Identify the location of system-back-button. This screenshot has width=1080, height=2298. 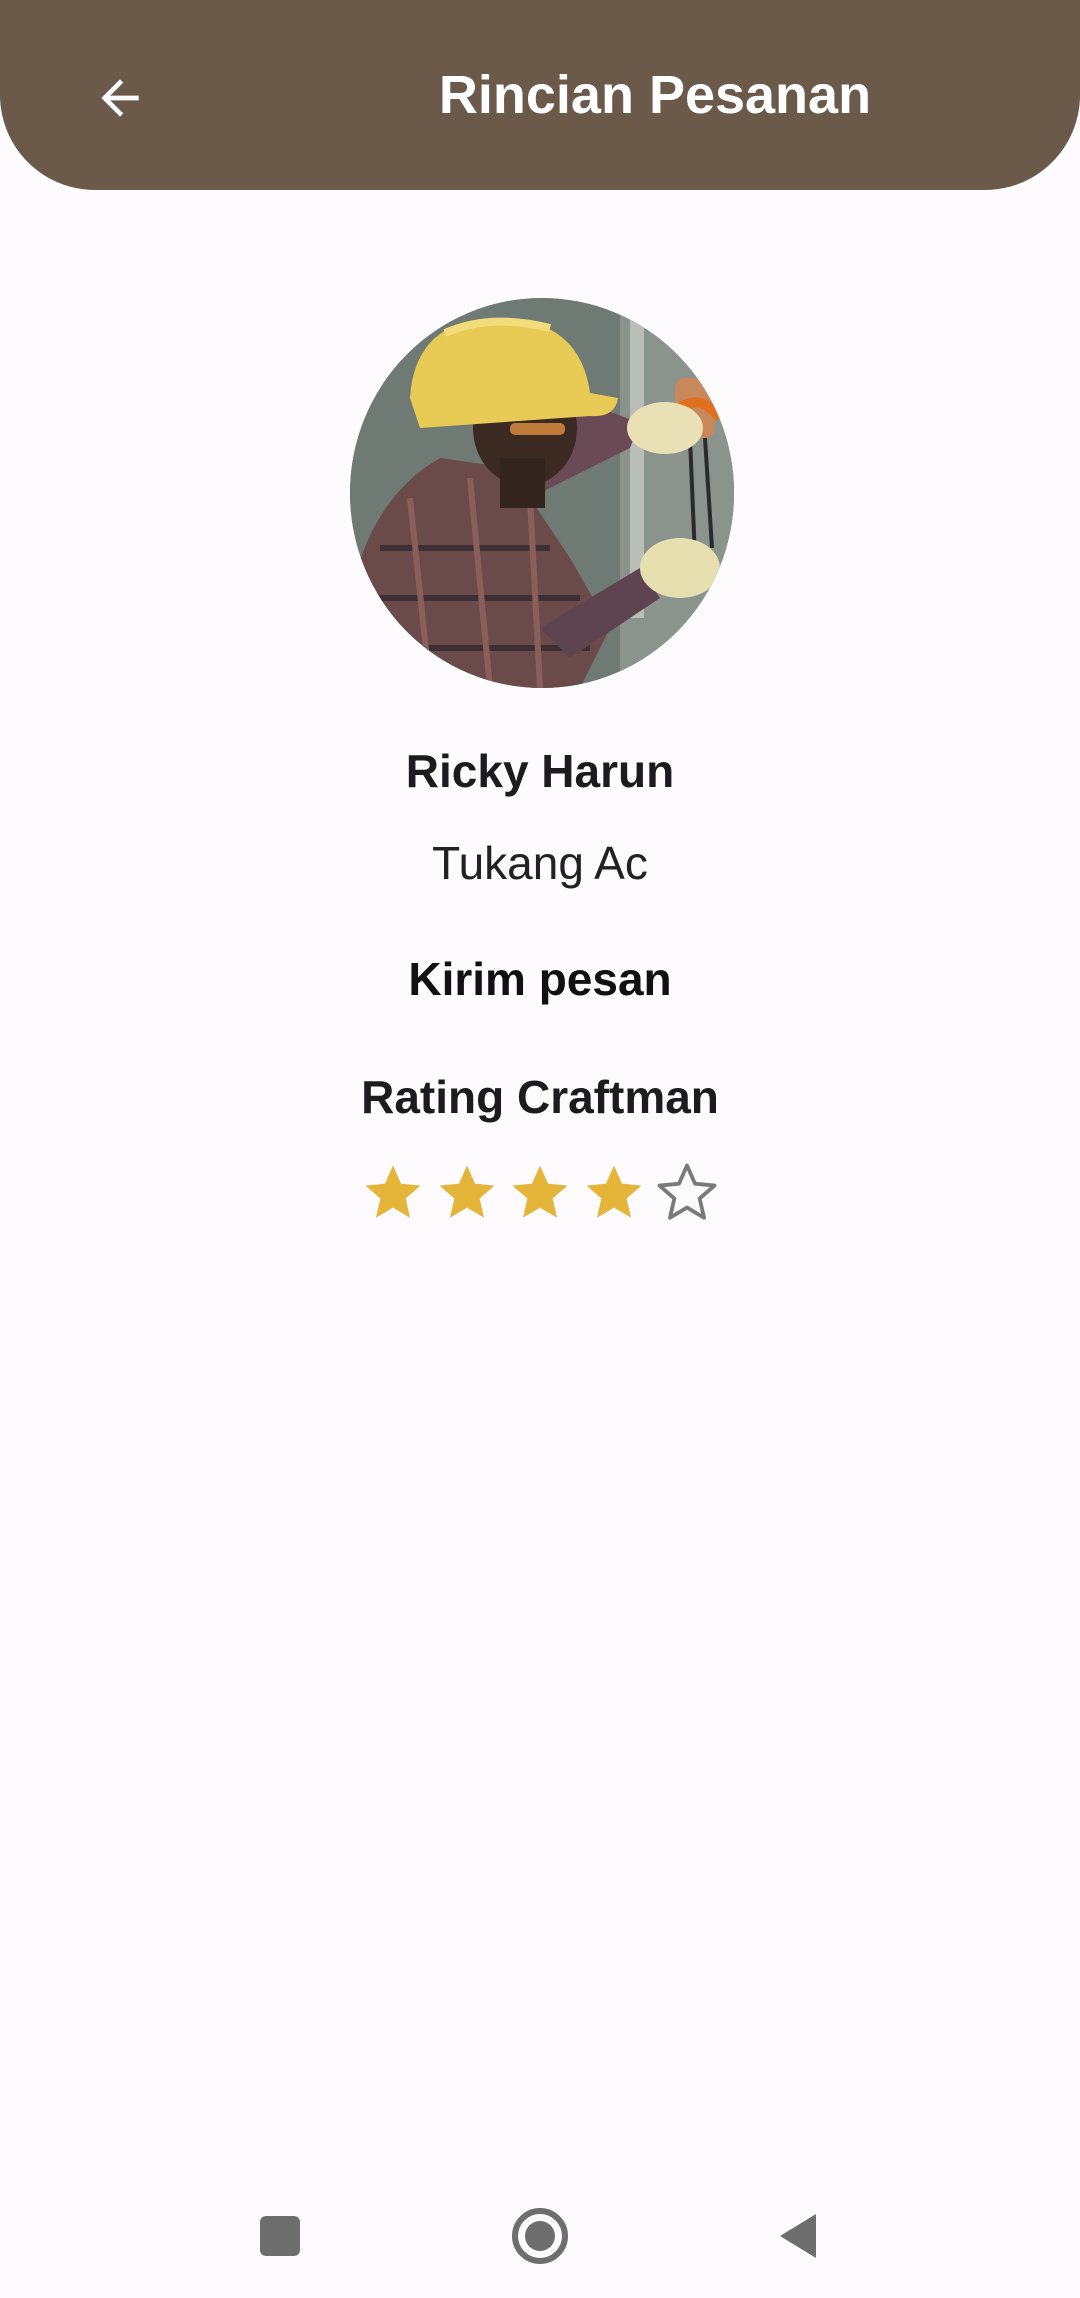
(798, 2236).